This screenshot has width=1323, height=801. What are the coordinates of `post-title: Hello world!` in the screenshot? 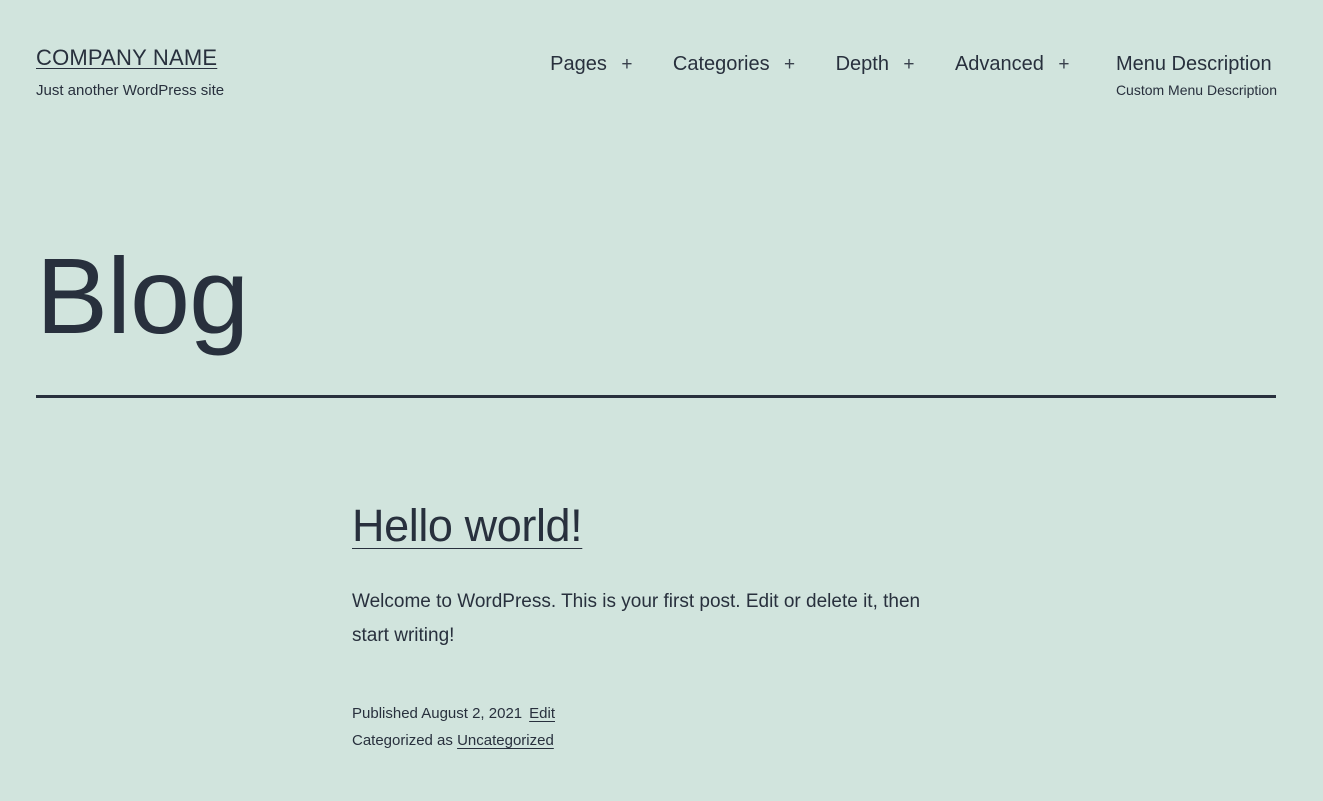 It's located at (662, 526).